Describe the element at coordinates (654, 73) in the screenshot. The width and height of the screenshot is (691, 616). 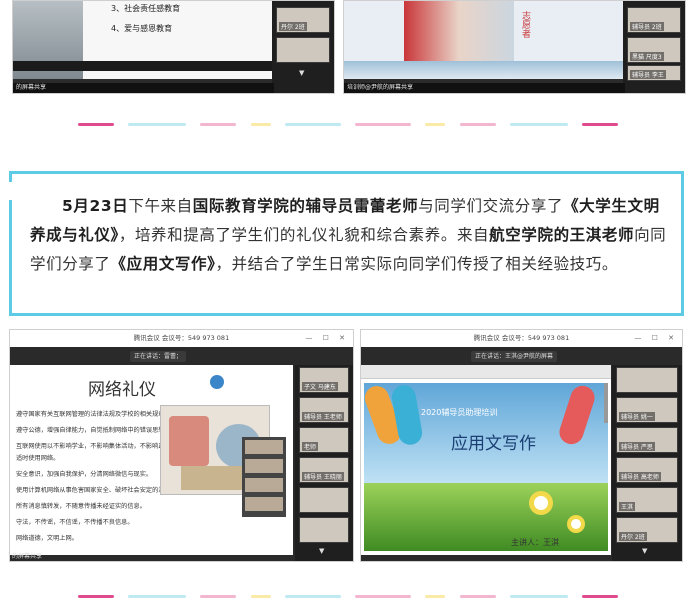
I see `participant-video: 辅导员 李王` at that location.